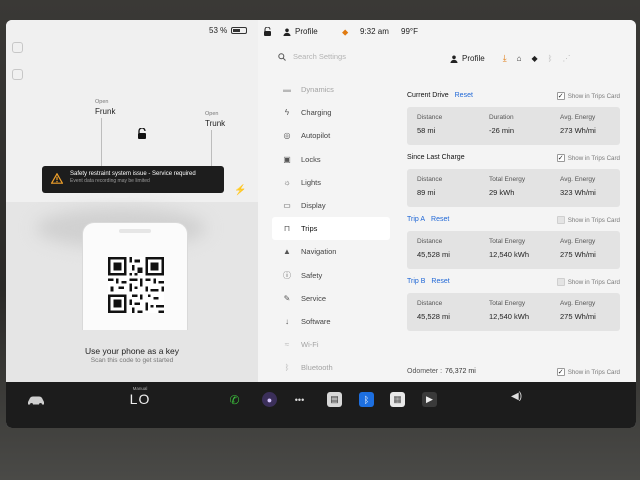  Describe the element at coordinates (331, 159) in the screenshot. I see `menu-item-locks: ▣ Locks` at that location.